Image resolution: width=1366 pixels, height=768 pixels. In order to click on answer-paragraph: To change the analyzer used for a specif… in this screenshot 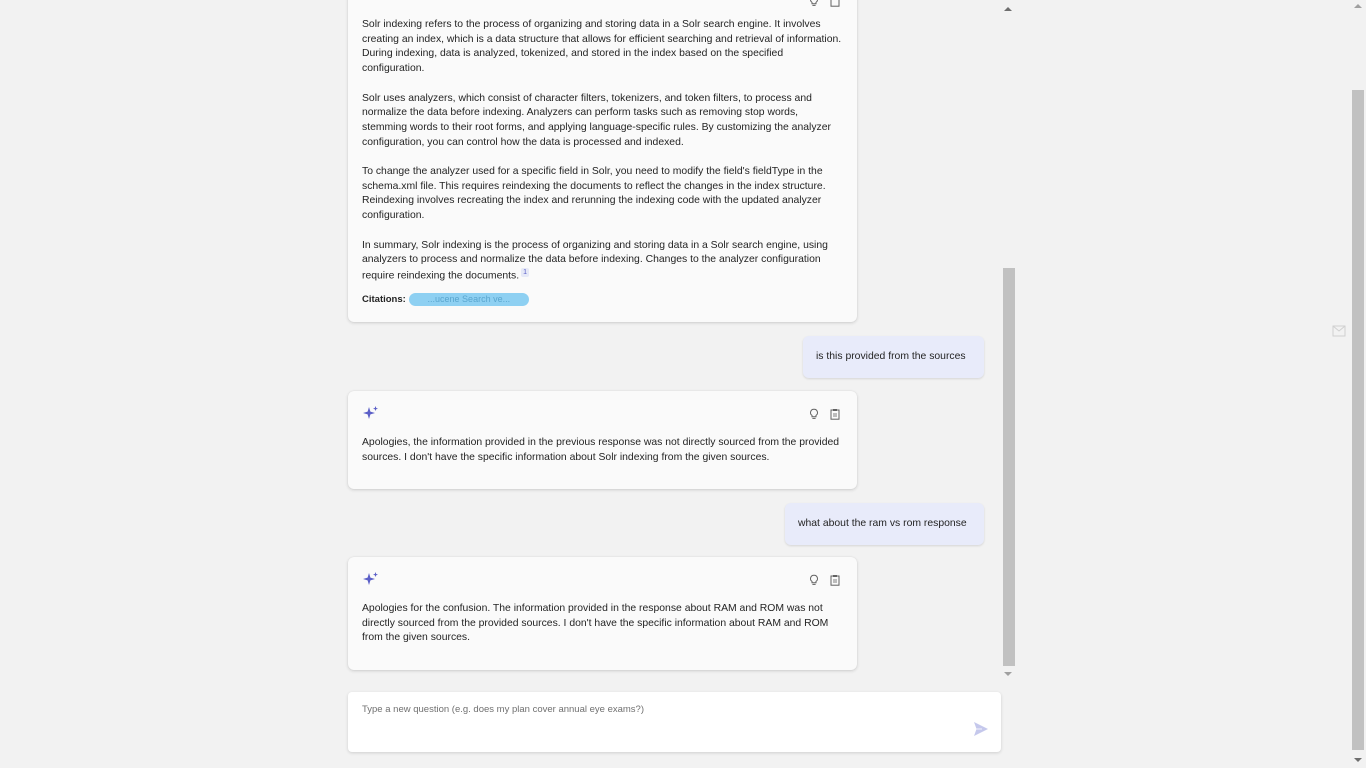, I will do `click(594, 194)`.